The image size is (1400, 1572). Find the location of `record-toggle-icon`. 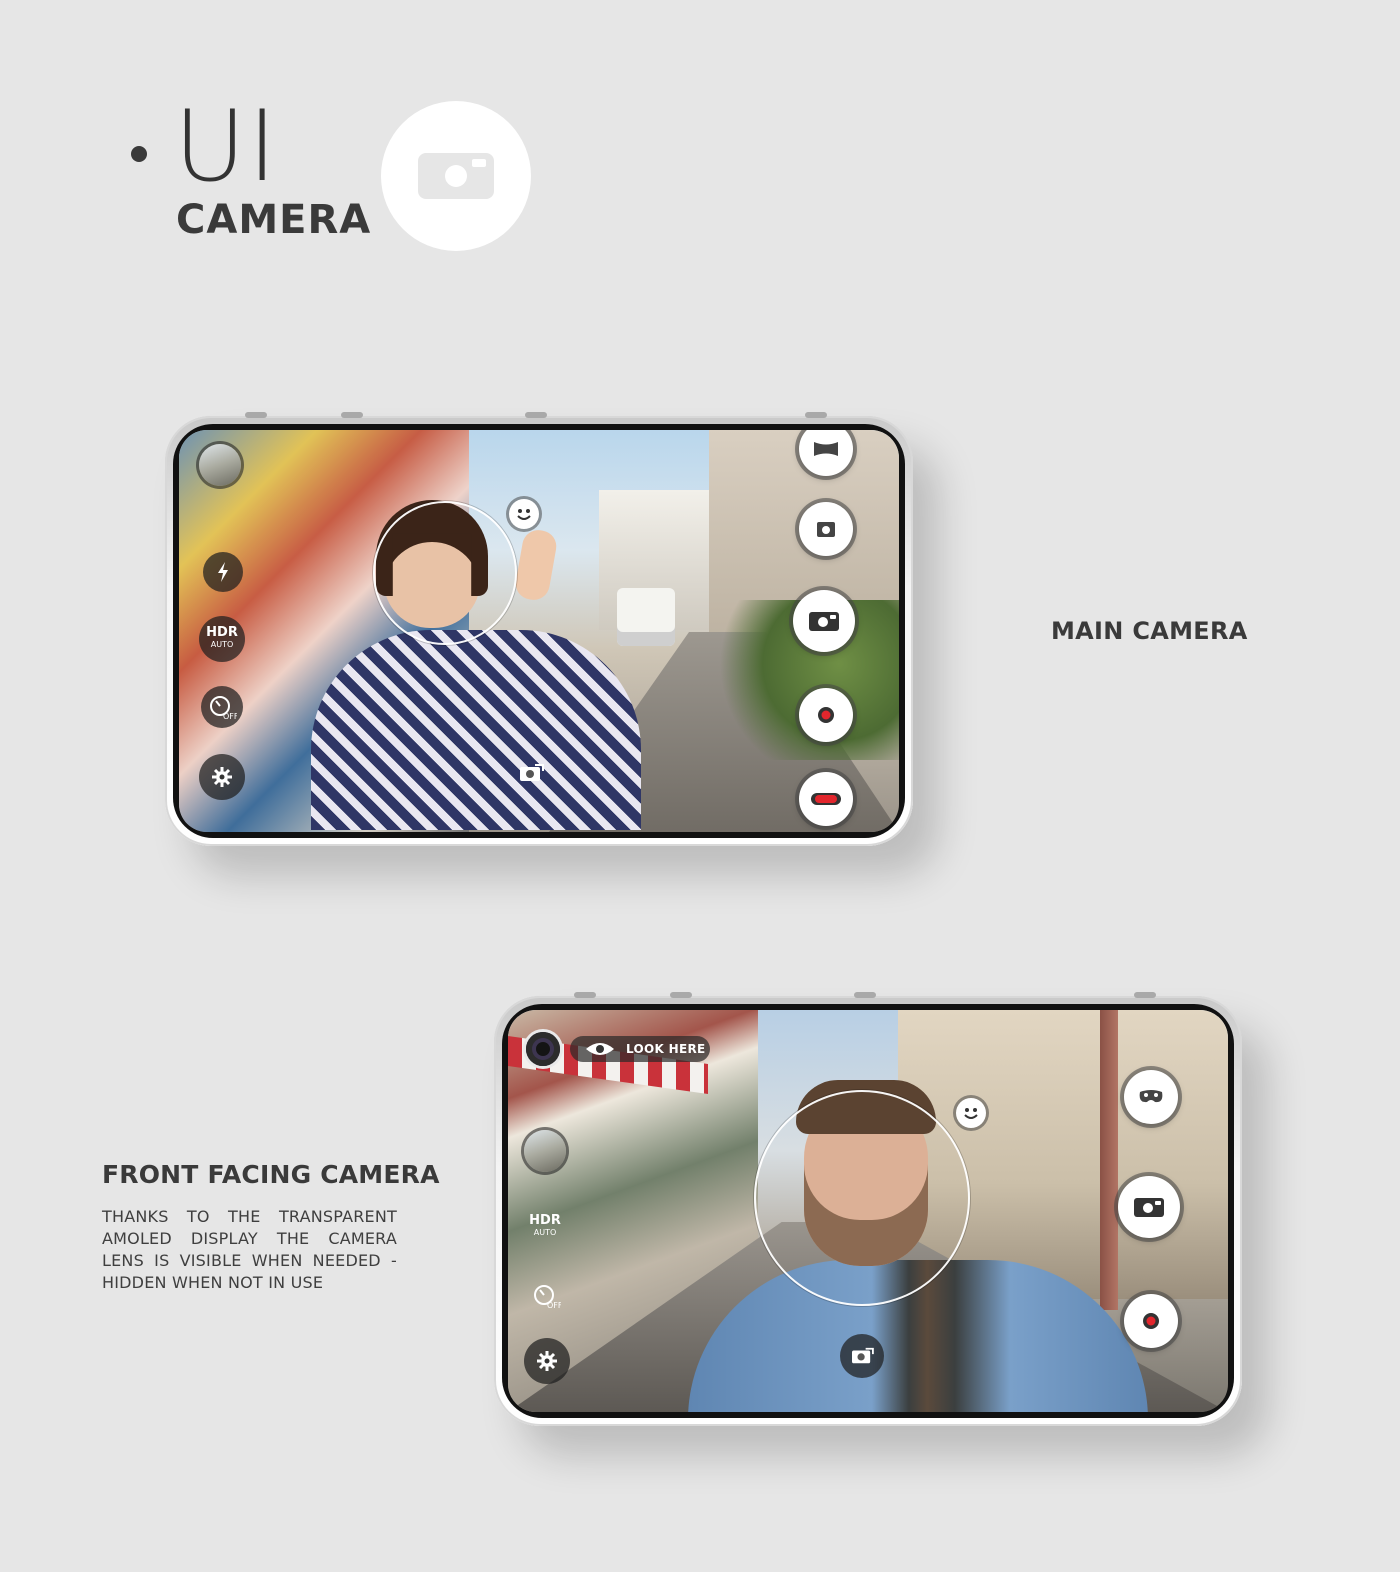

record-toggle-icon is located at coordinates (826, 799).